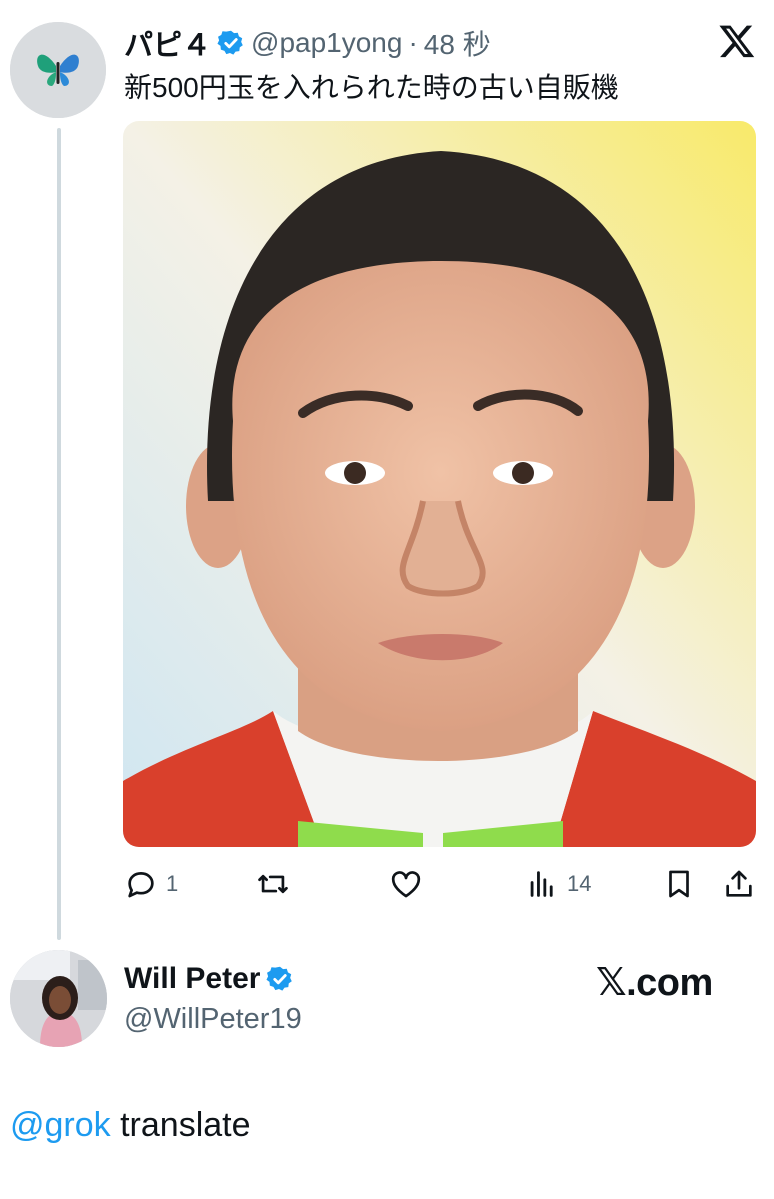  I want to click on author-avatar, so click(58, 70).